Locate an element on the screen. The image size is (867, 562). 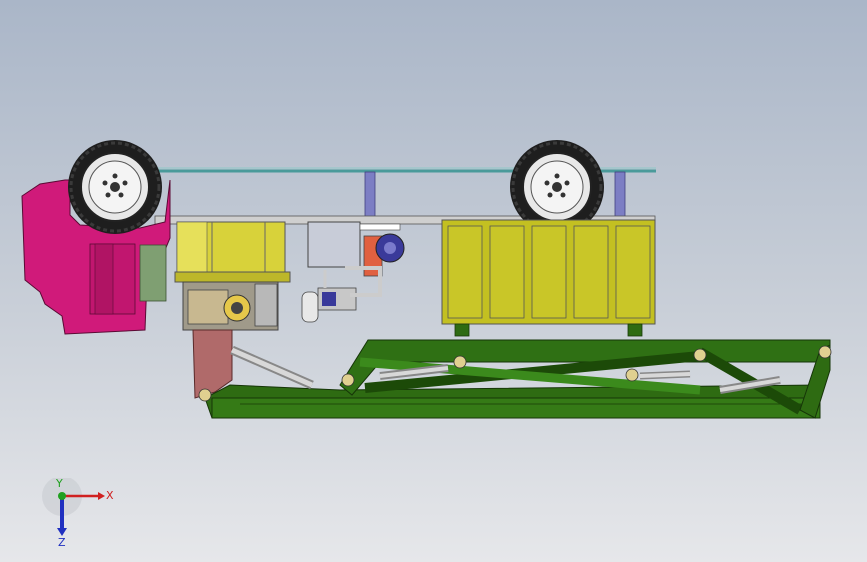
lift-cylinder-middle is located at coordinates (414, 372).